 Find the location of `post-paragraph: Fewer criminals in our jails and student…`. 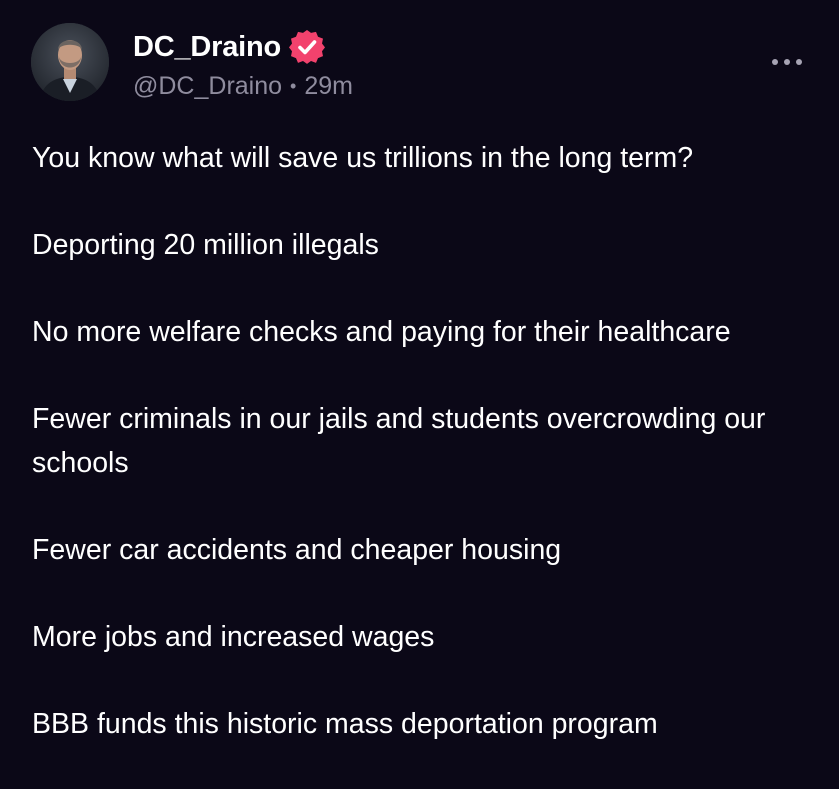

post-paragraph: Fewer criminals in our jails and student… is located at coordinates (399, 441).